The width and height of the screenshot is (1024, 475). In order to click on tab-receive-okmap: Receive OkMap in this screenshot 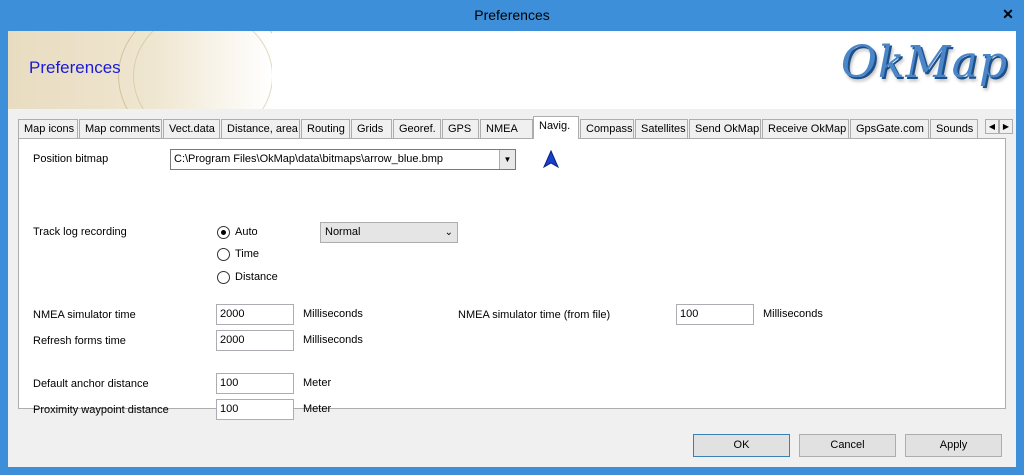, I will do `click(805, 128)`.